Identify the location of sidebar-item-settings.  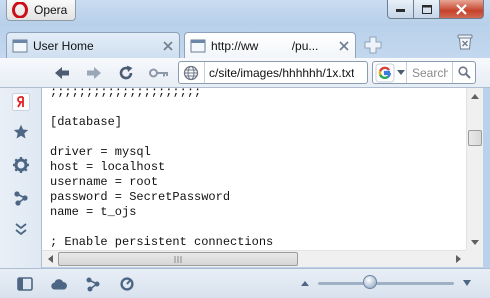
(21, 165).